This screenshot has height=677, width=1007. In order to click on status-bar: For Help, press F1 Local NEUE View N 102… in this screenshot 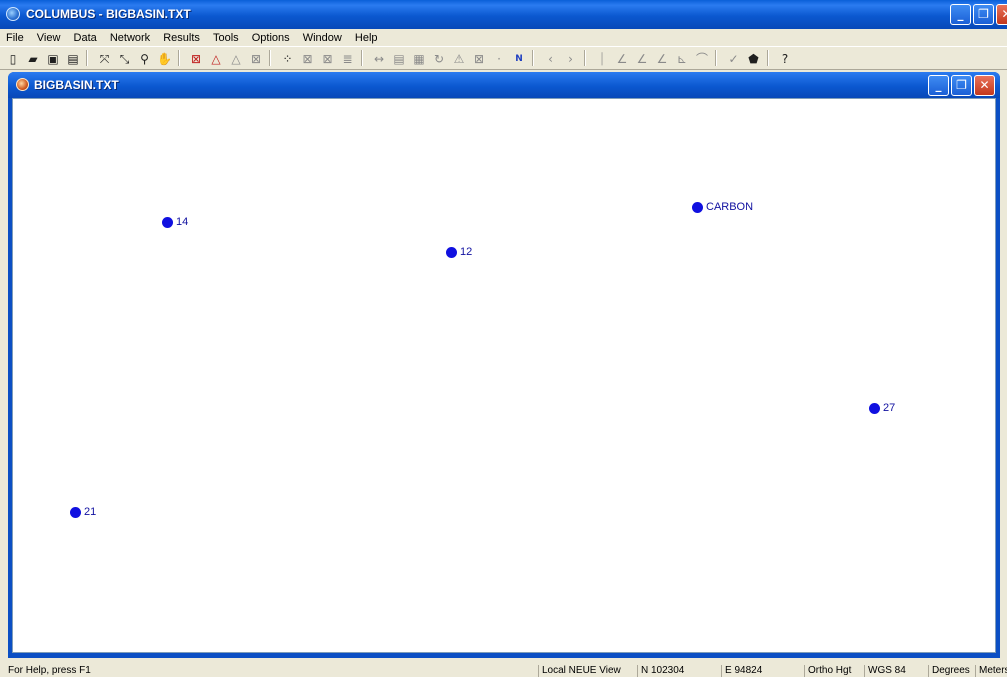, I will do `click(503, 667)`.